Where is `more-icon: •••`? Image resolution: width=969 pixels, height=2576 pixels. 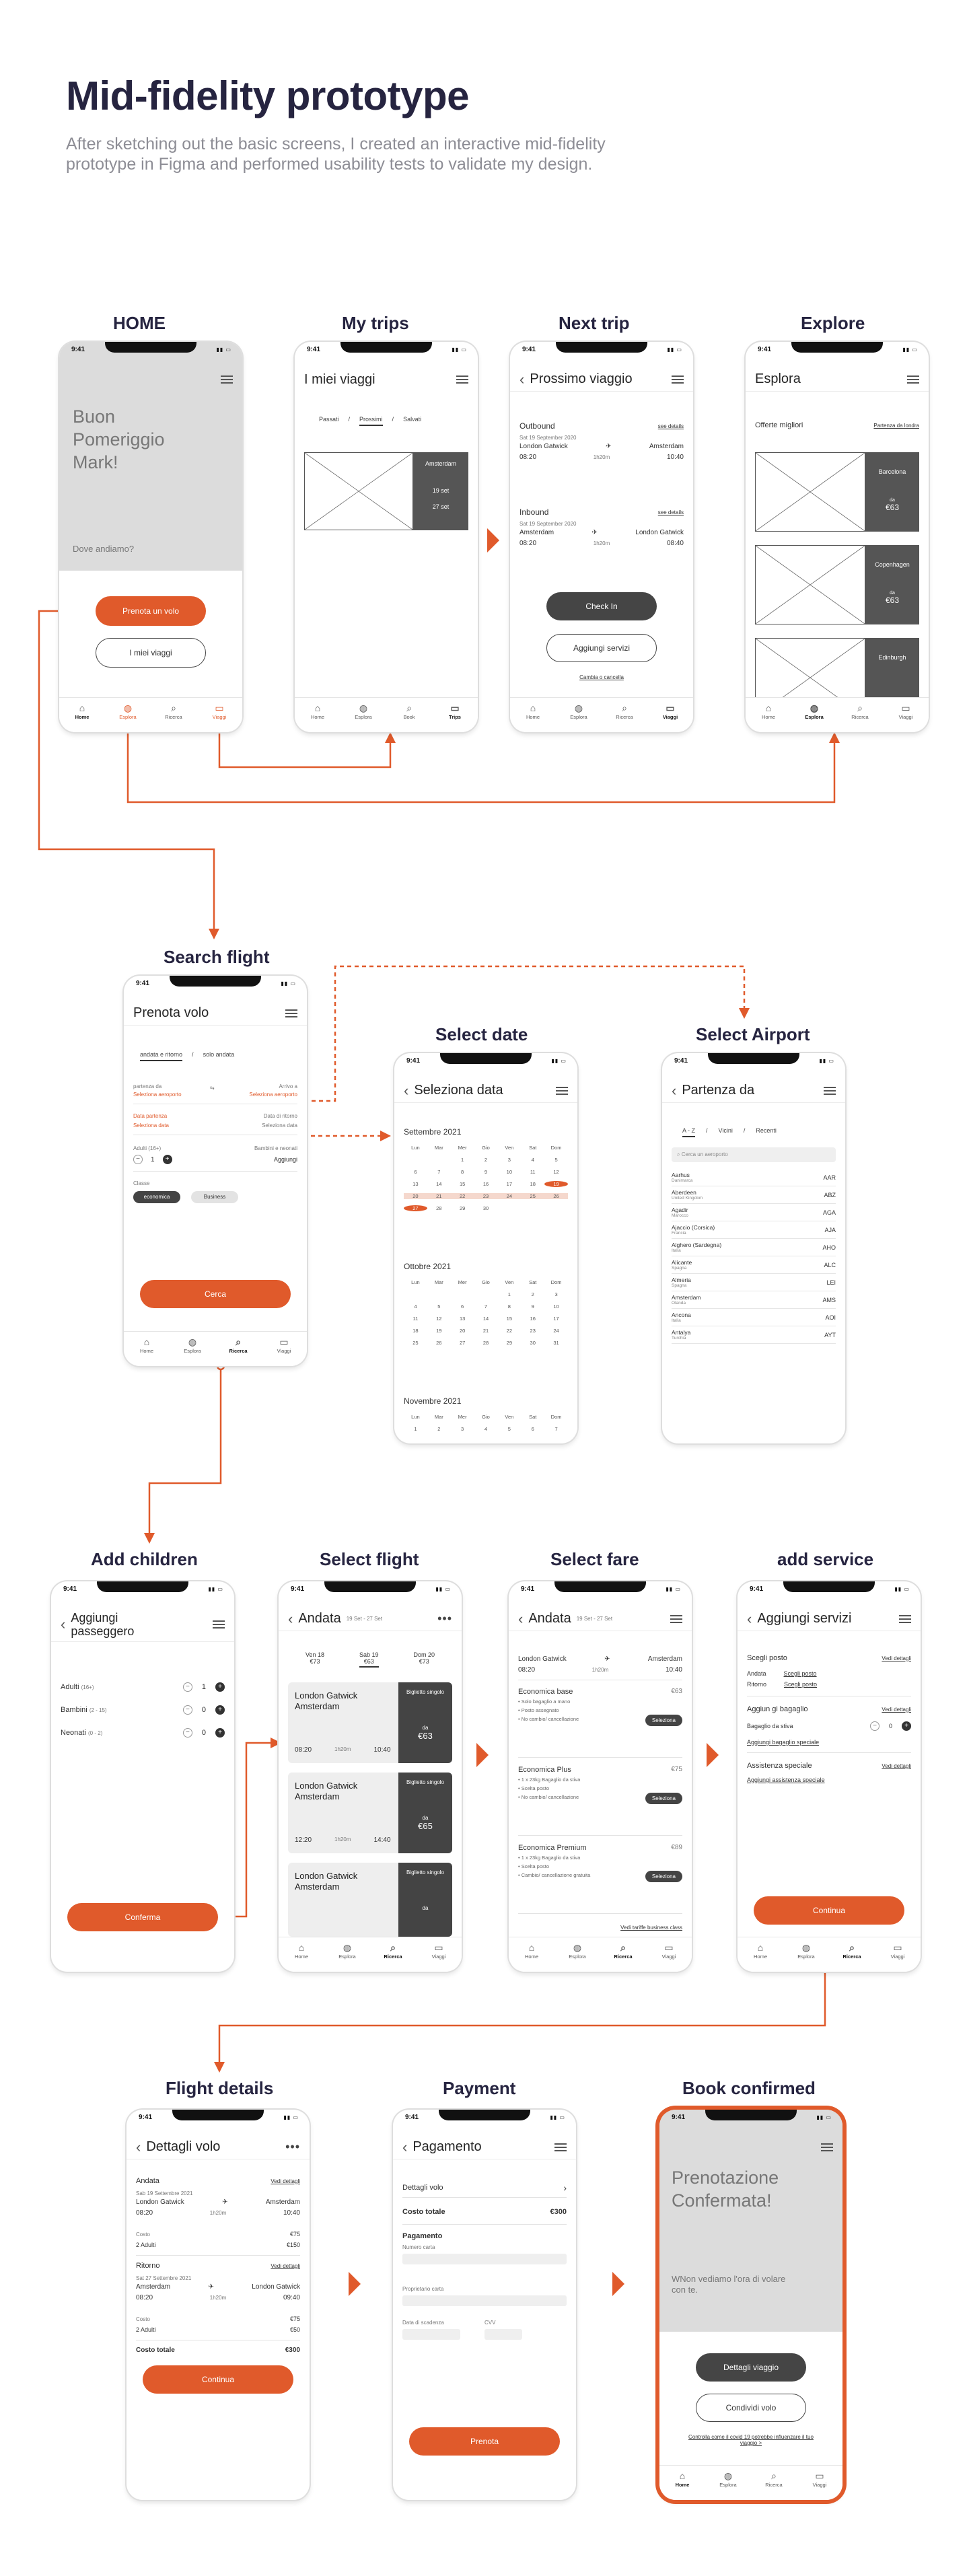
more-icon: ••• is located at coordinates (445, 1619).